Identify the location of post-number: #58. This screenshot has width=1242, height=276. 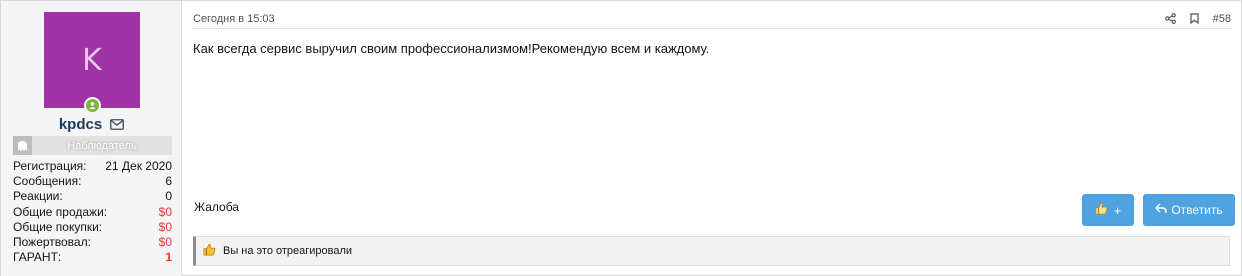
(1222, 19).